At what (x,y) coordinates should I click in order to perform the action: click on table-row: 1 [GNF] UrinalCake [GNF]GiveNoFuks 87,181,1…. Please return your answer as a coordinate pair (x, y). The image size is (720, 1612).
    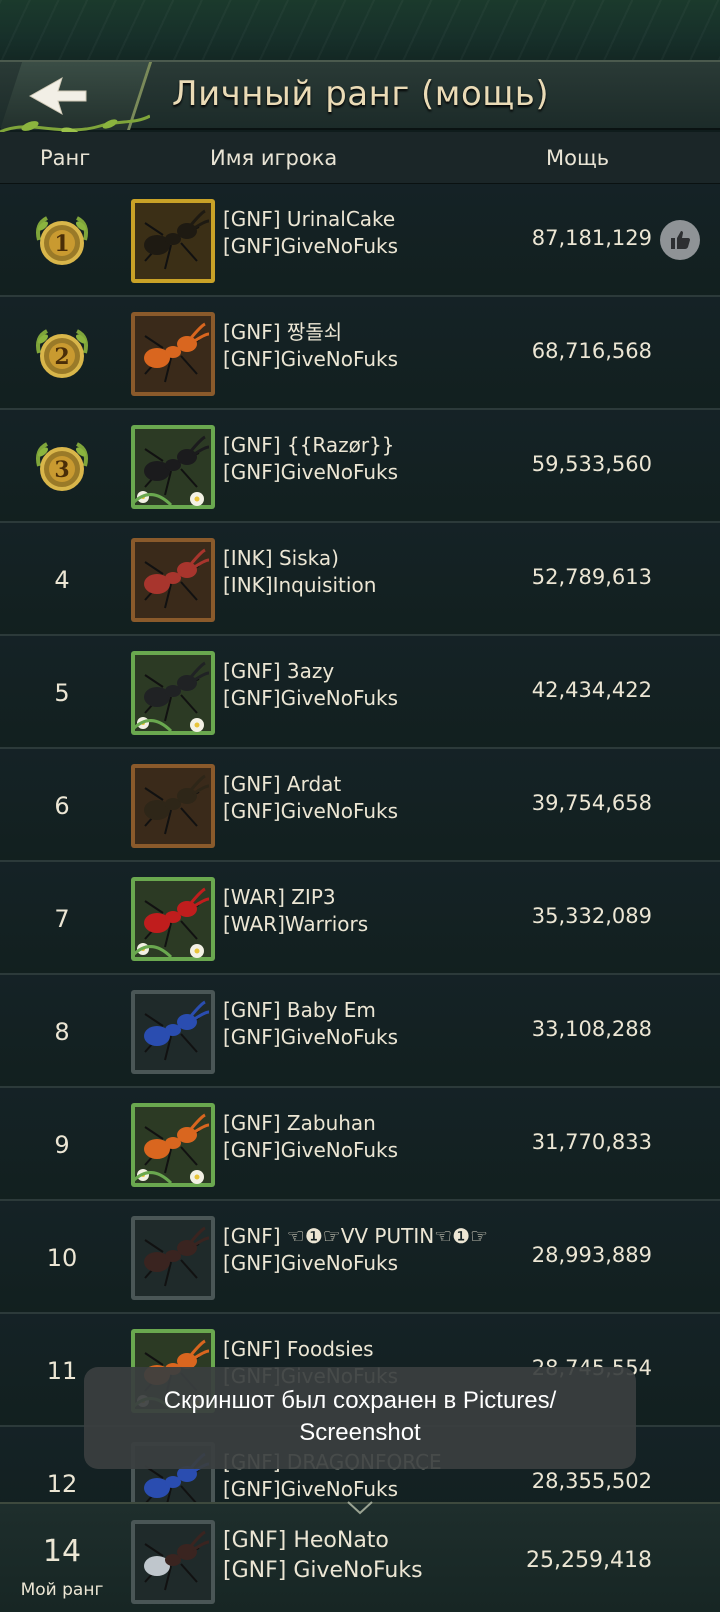
    Looking at the image, I should click on (360, 240).